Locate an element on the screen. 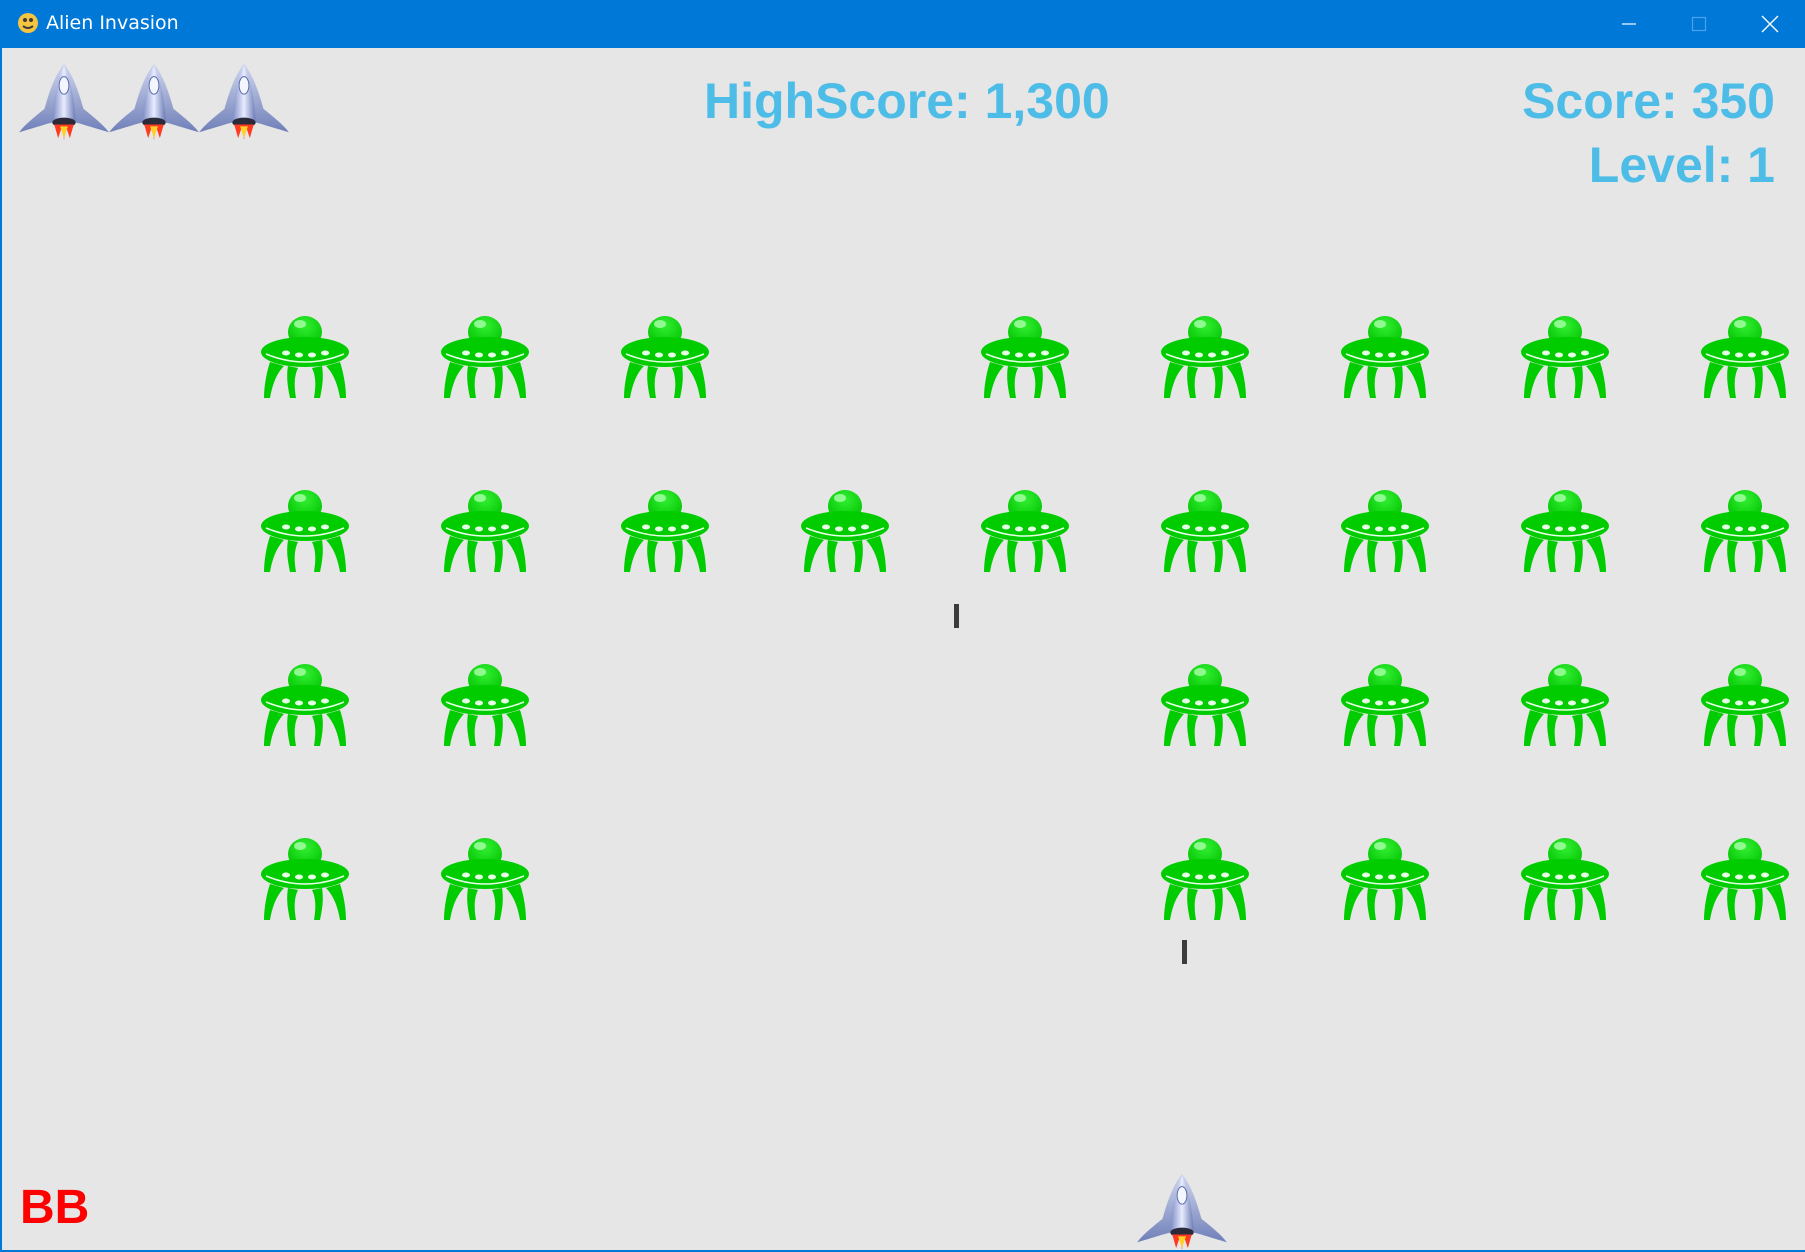 The image size is (1805, 1252). minimize-icon is located at coordinates (1629, 24).